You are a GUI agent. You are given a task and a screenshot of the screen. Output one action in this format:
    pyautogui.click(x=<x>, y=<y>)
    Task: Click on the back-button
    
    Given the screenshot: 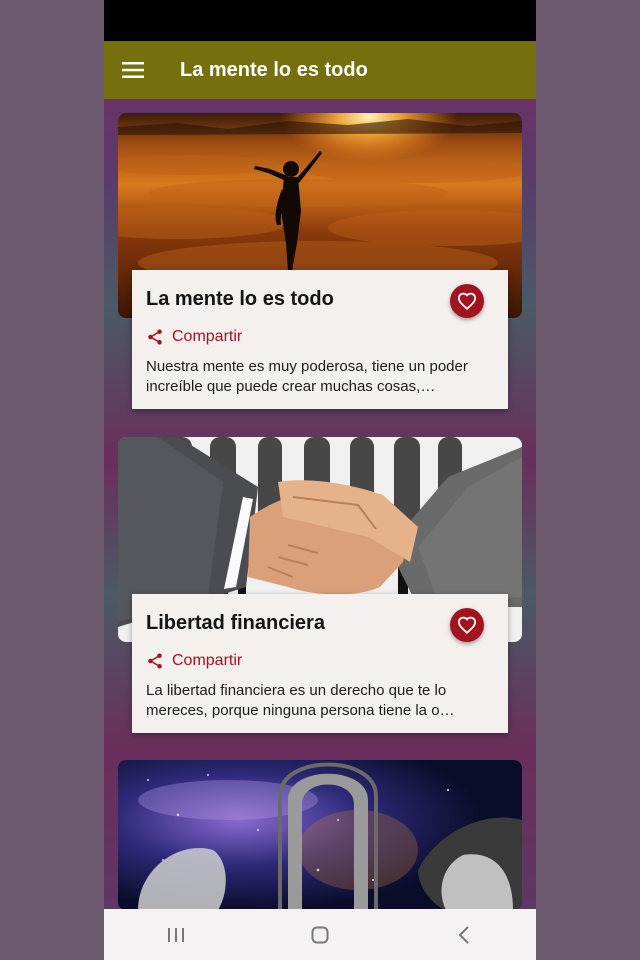 What is the action you would take?
    pyautogui.click(x=464, y=935)
    